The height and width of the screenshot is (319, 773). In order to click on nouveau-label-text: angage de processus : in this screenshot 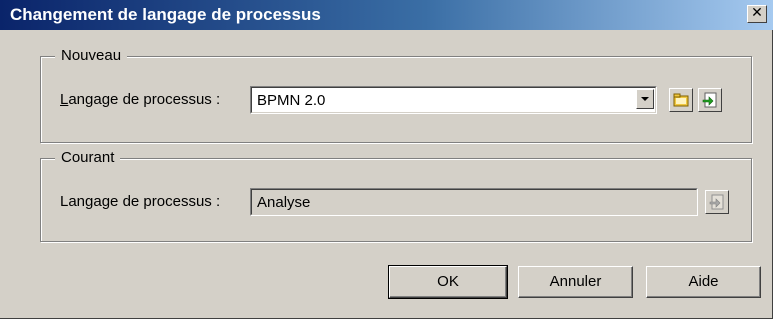, I will do `click(144, 99)`.